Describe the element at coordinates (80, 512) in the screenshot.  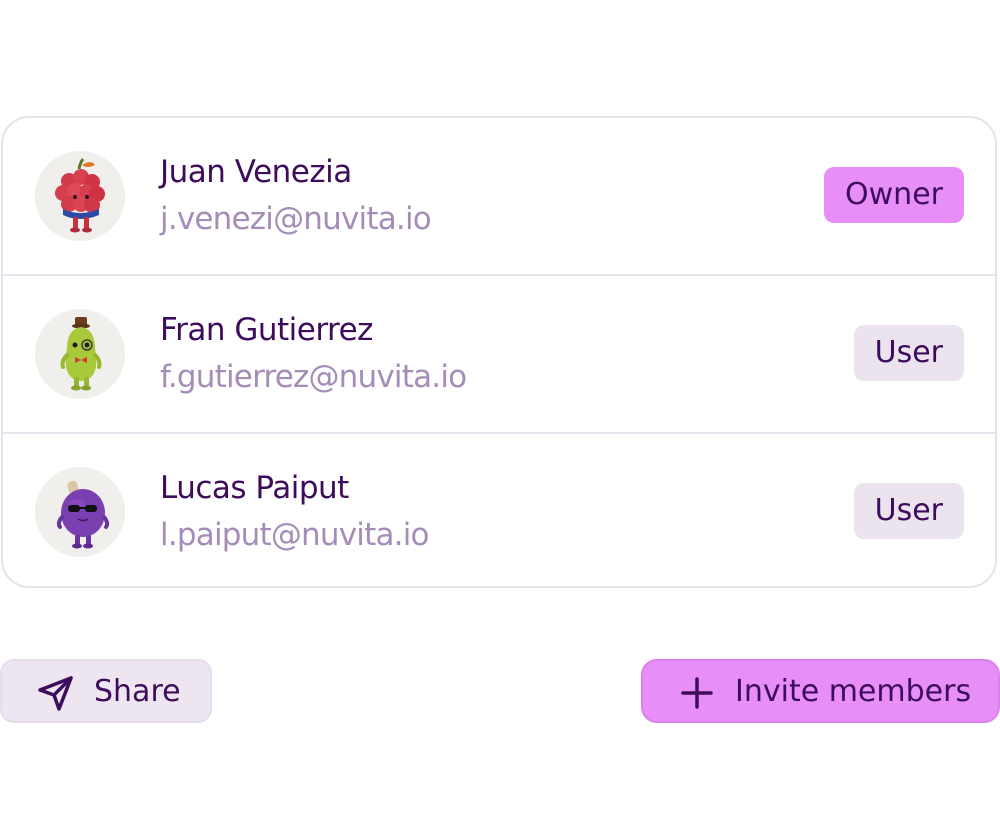
I see `plum-avatar` at that location.